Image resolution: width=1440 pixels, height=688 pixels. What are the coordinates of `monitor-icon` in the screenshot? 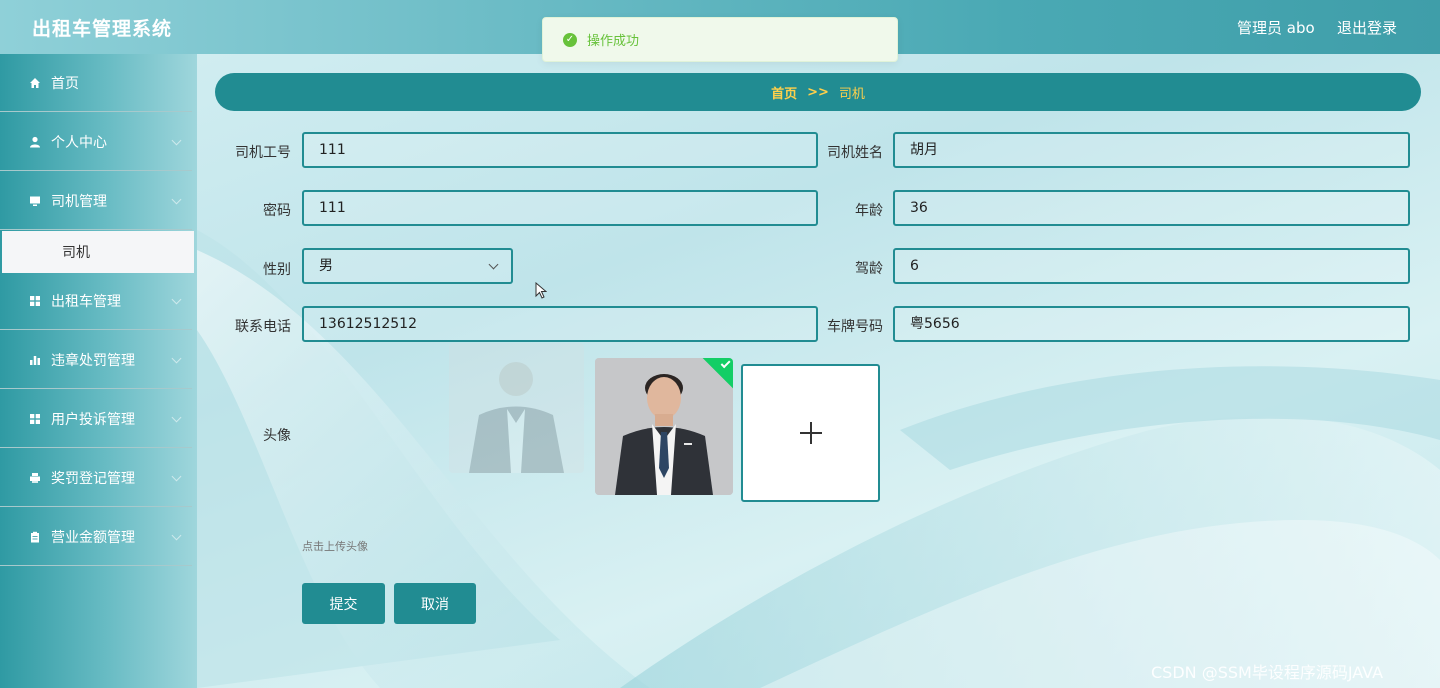 It's located at (35, 201).